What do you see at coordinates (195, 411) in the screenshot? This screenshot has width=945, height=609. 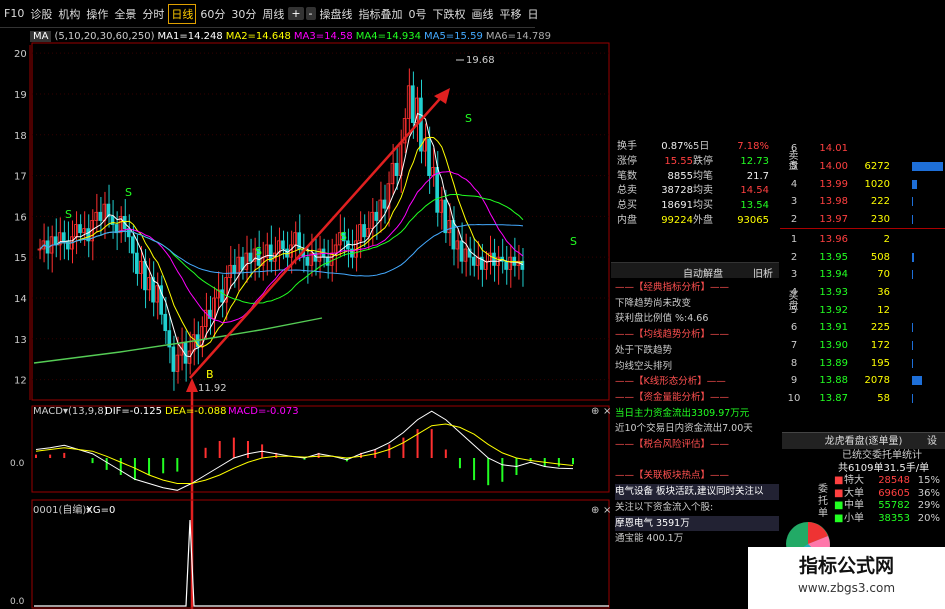 I see `macd-dea-value: DEA=-0.088` at bounding box center [195, 411].